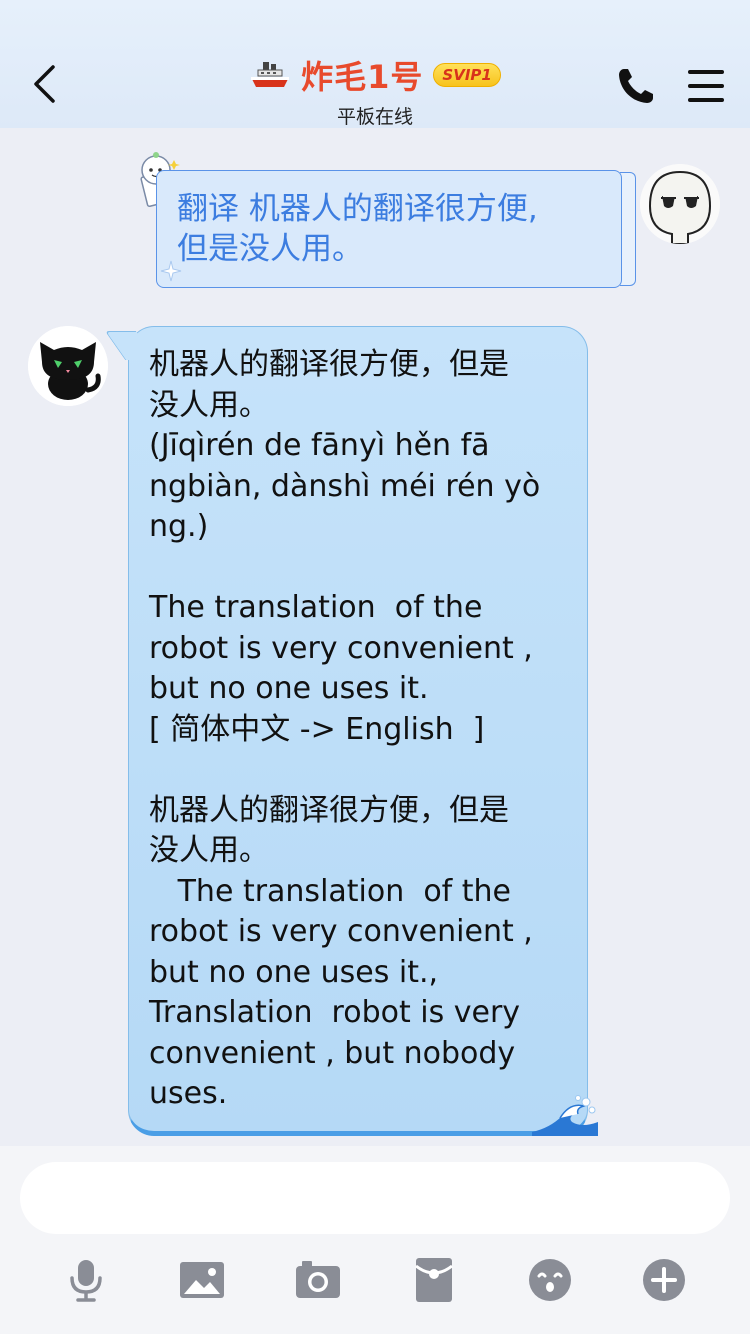  I want to click on my-message-text: 翻译 机器人的翻译很方便, 但是没人用。, so click(357, 229).